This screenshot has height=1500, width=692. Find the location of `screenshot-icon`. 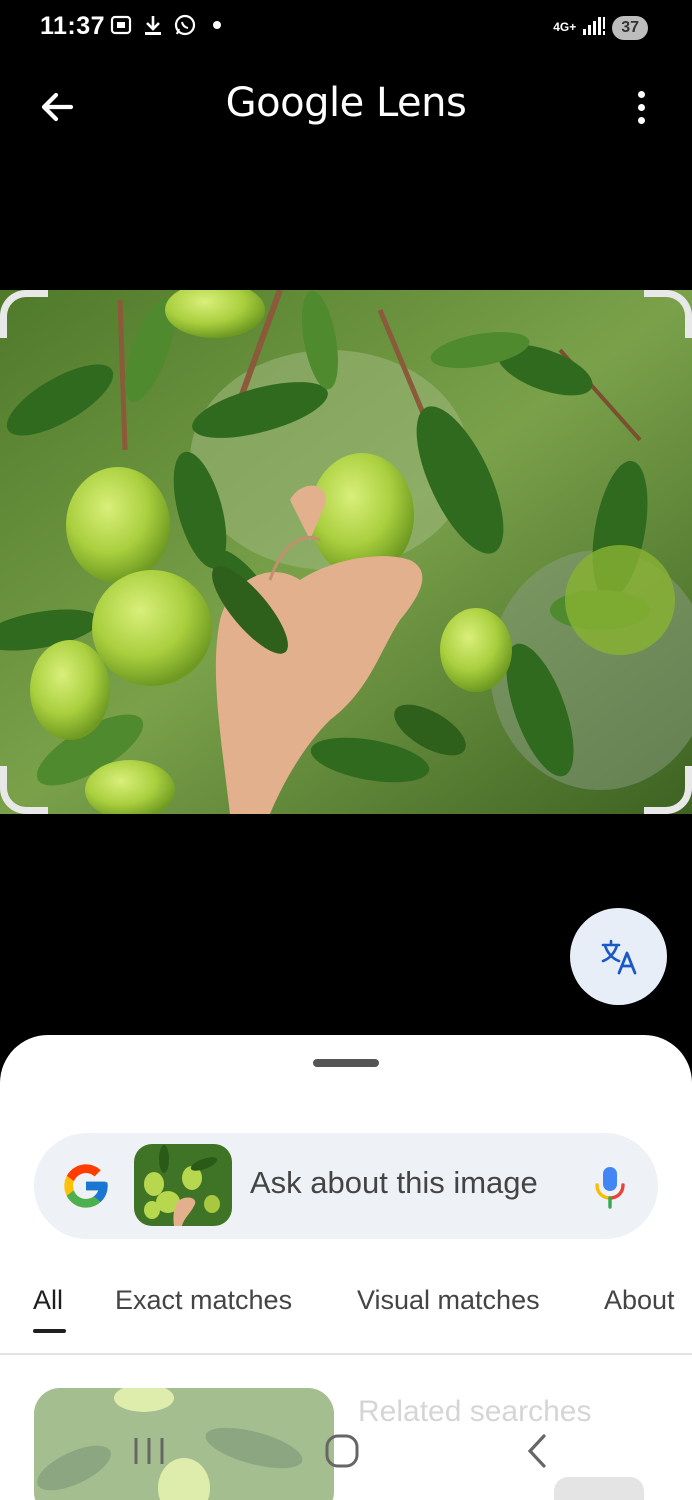

screenshot-icon is located at coordinates (121, 25).